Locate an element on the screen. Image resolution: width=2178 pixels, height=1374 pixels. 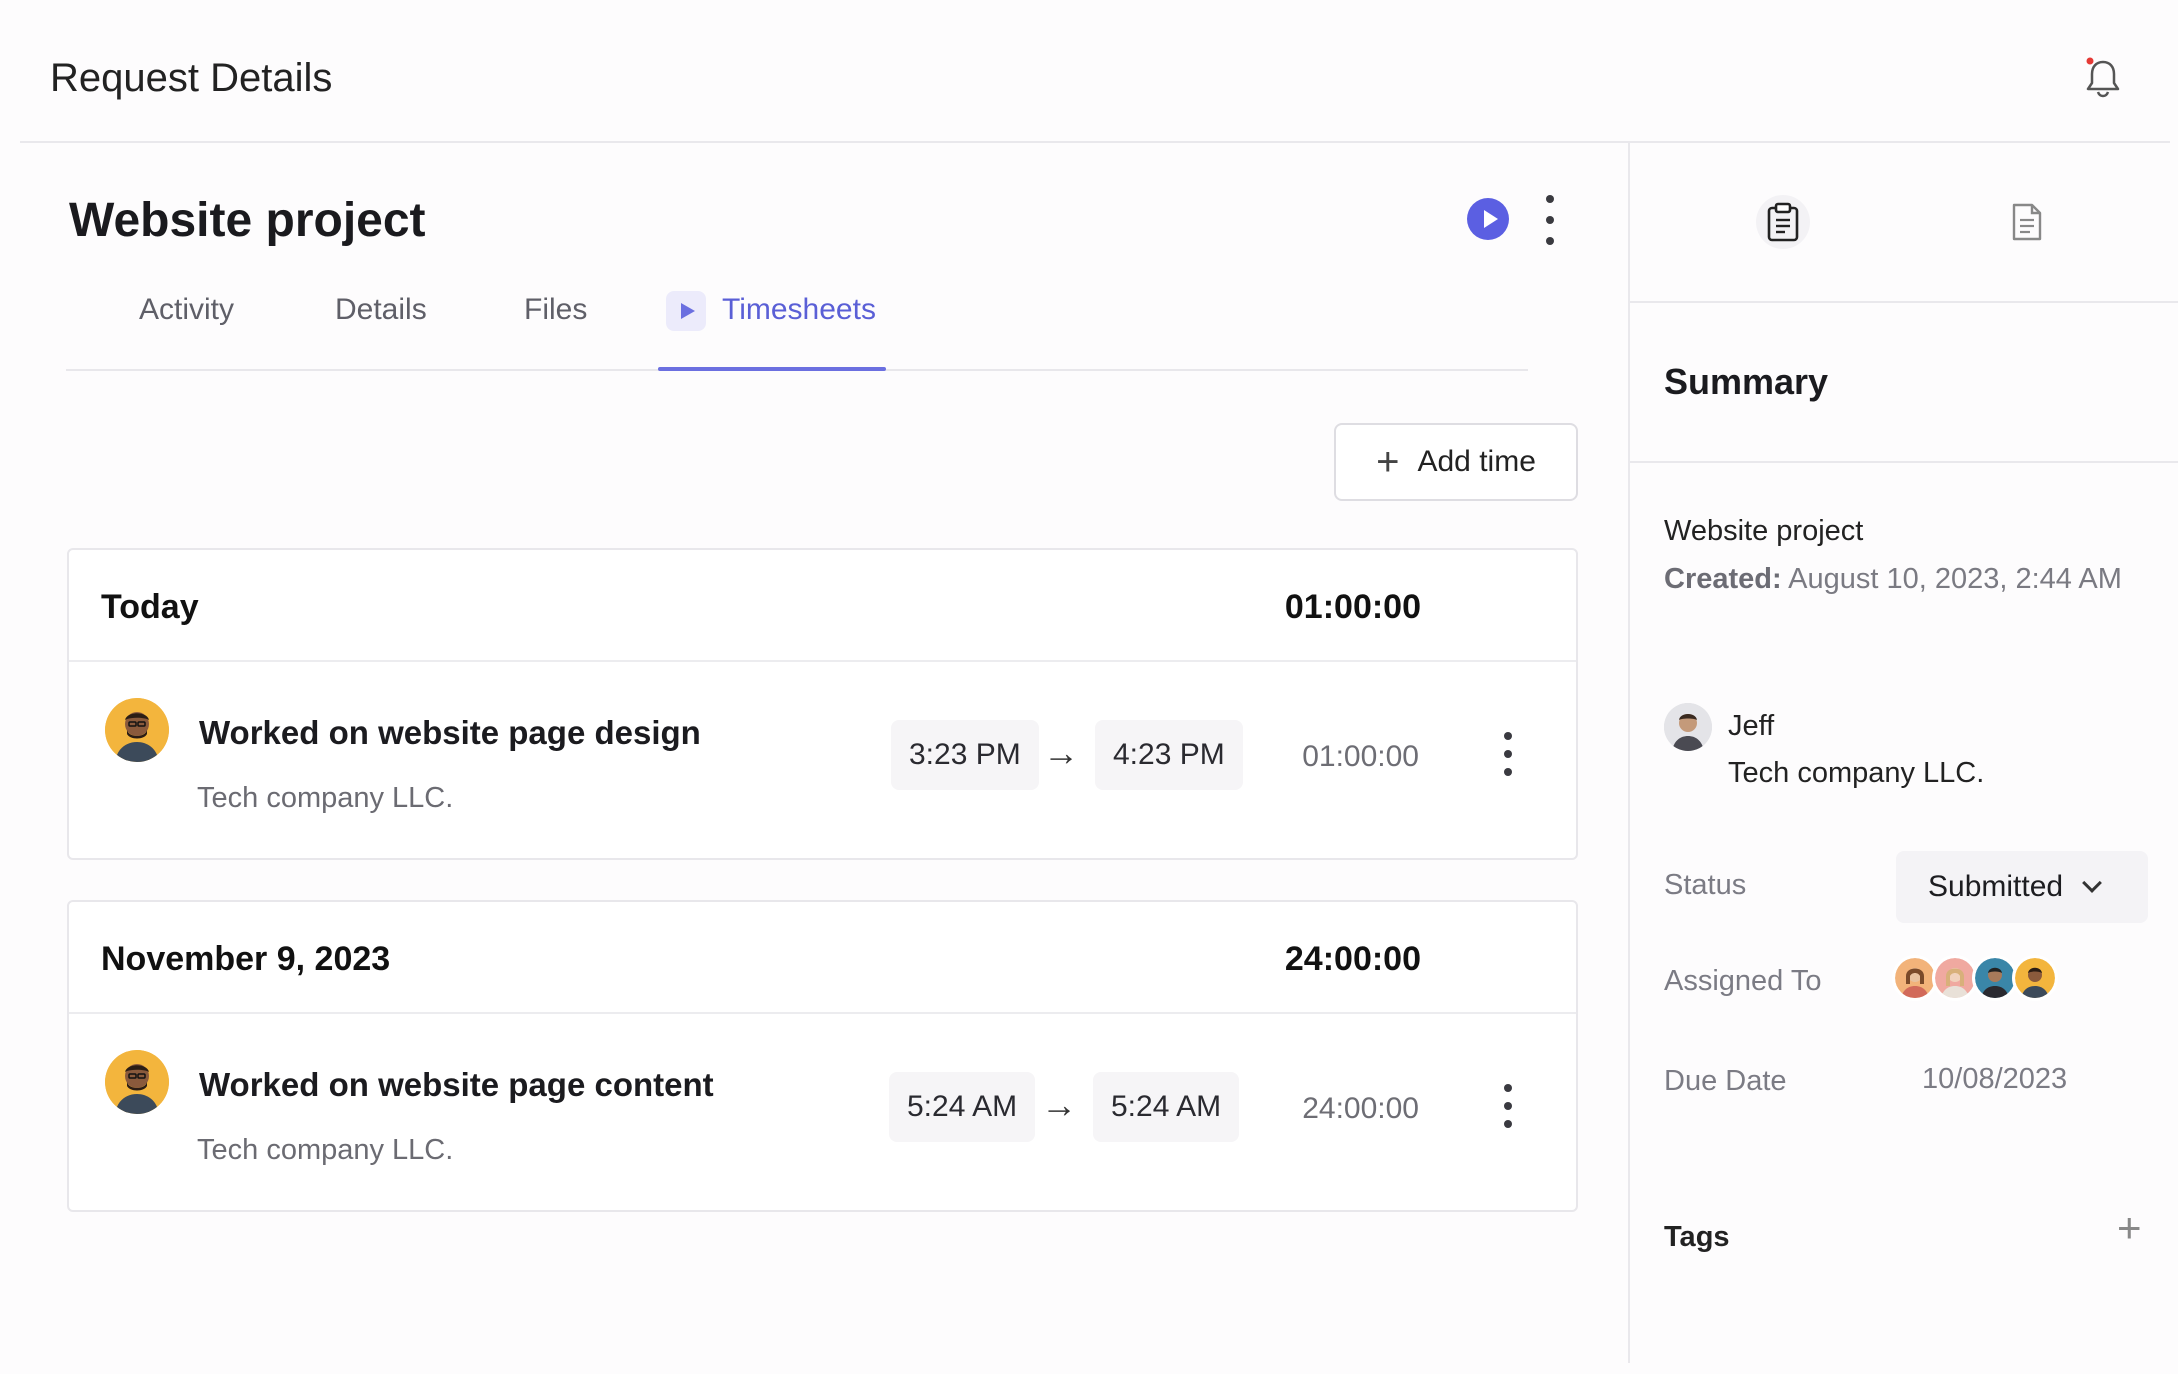
created-value: August 10, 2023, 2:44 AM is located at coordinates (1955, 579).